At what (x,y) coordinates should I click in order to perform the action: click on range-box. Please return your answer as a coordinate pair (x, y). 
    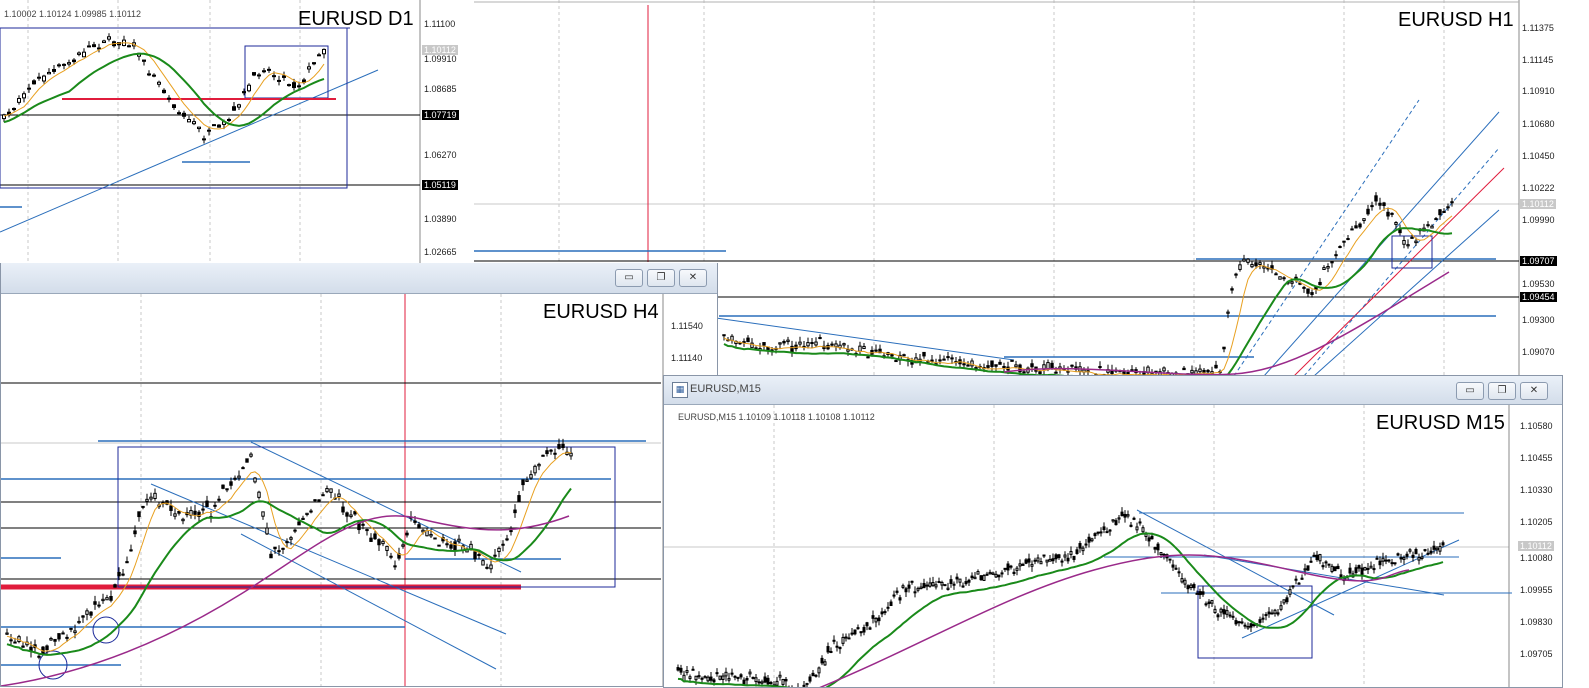
    Looking at the image, I should click on (366, 517).